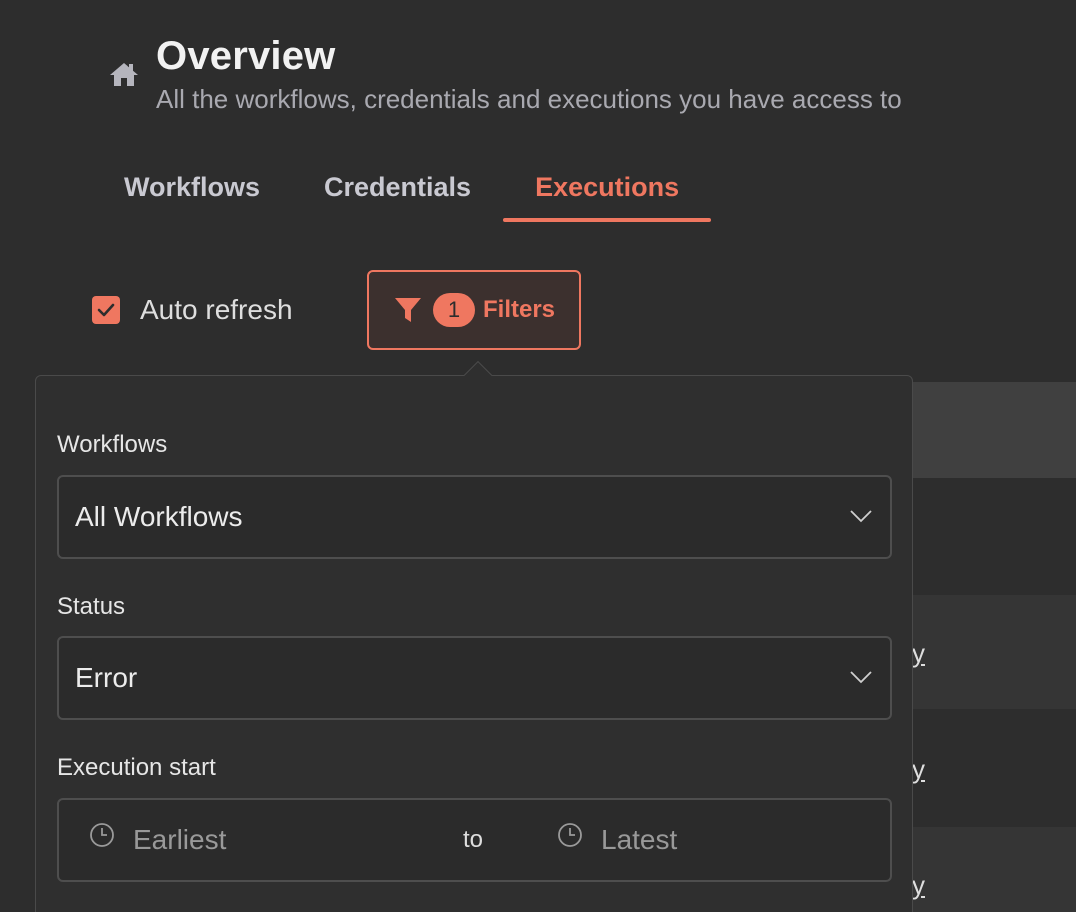 The image size is (1076, 912). I want to click on auto-refresh: Auto refresh, so click(192, 310).